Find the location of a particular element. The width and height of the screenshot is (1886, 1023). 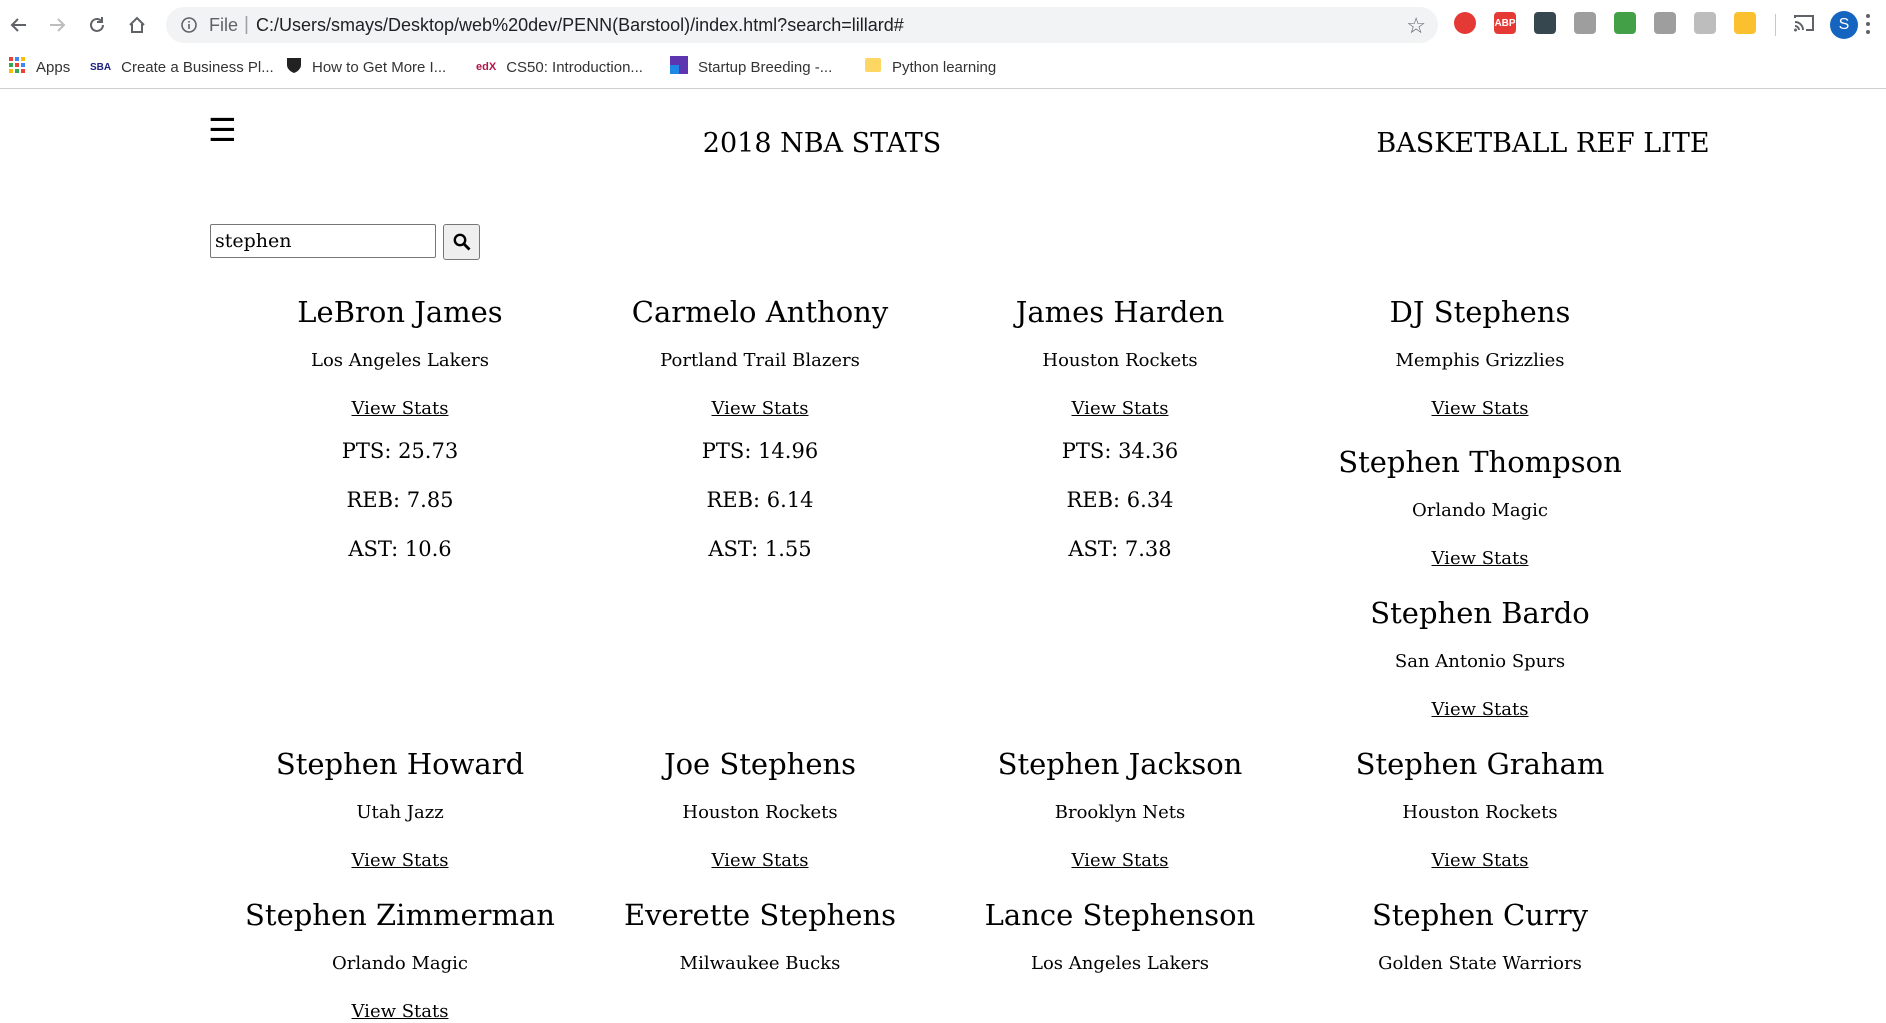

player-name: Stephen Howard is located at coordinates (400, 764).